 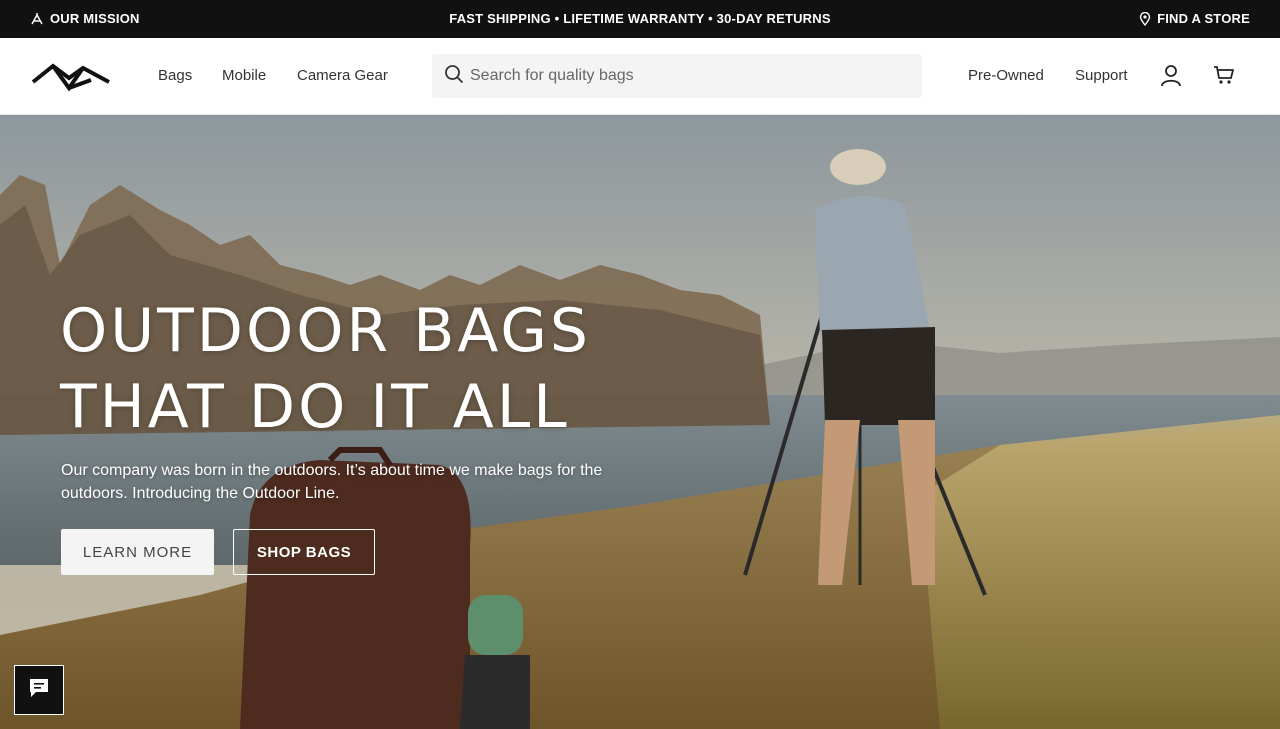 I want to click on find-a-store-link: FIND A STORE, so click(x=1194, y=18).